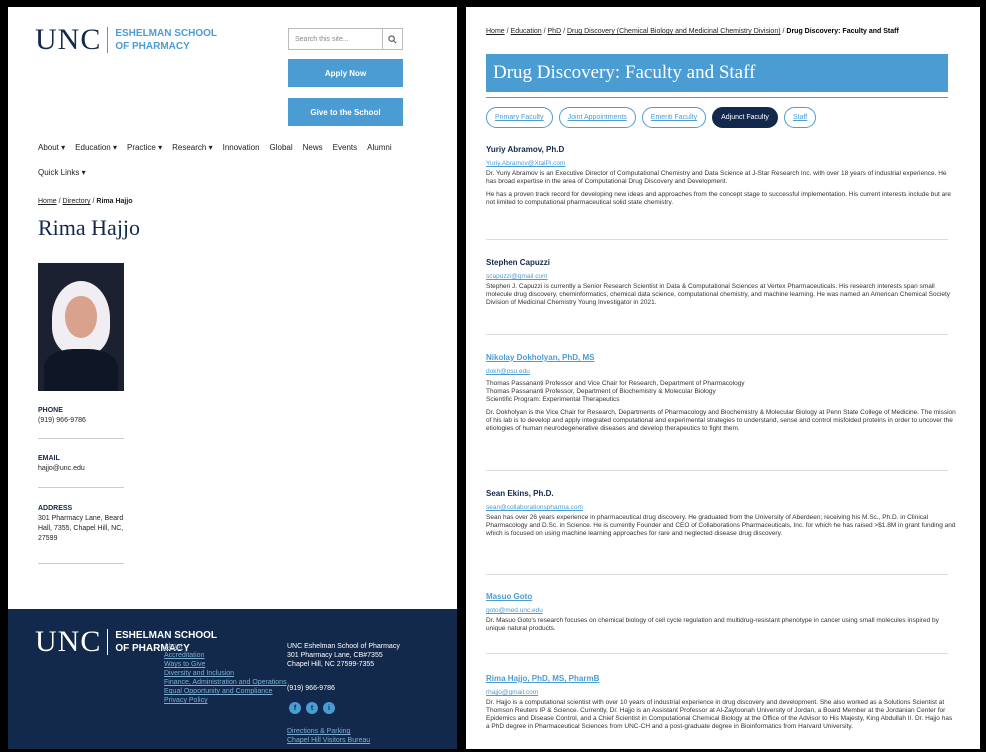  Describe the element at coordinates (329, 708) in the screenshot. I see `instagram-icon: i` at that location.